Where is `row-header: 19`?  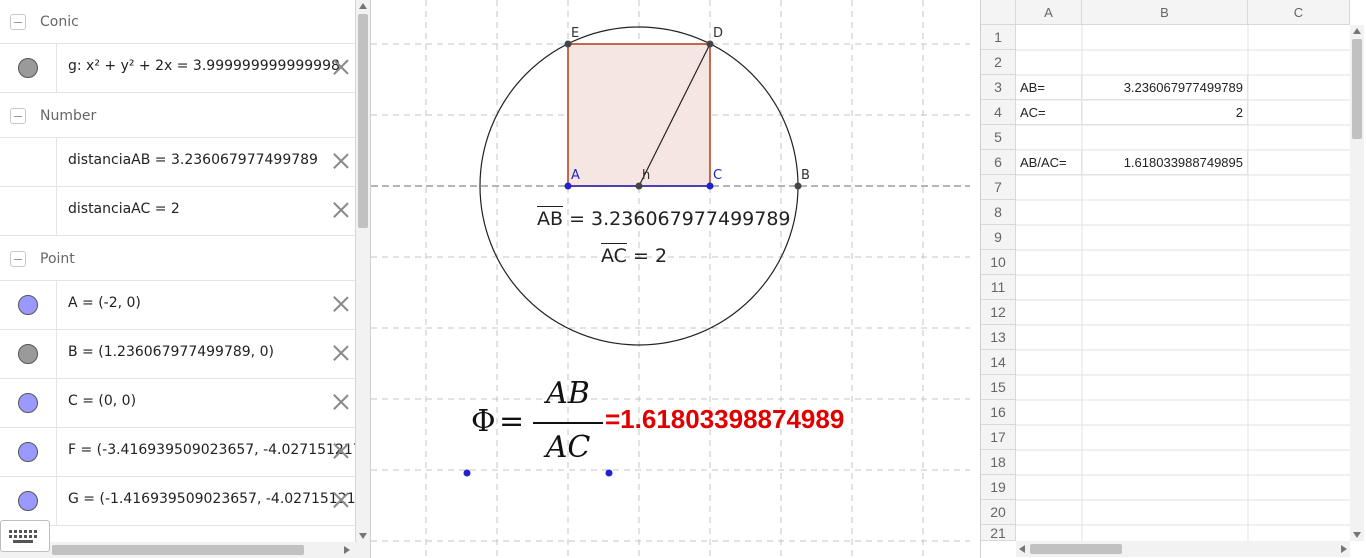
row-header: 19 is located at coordinates (998, 487).